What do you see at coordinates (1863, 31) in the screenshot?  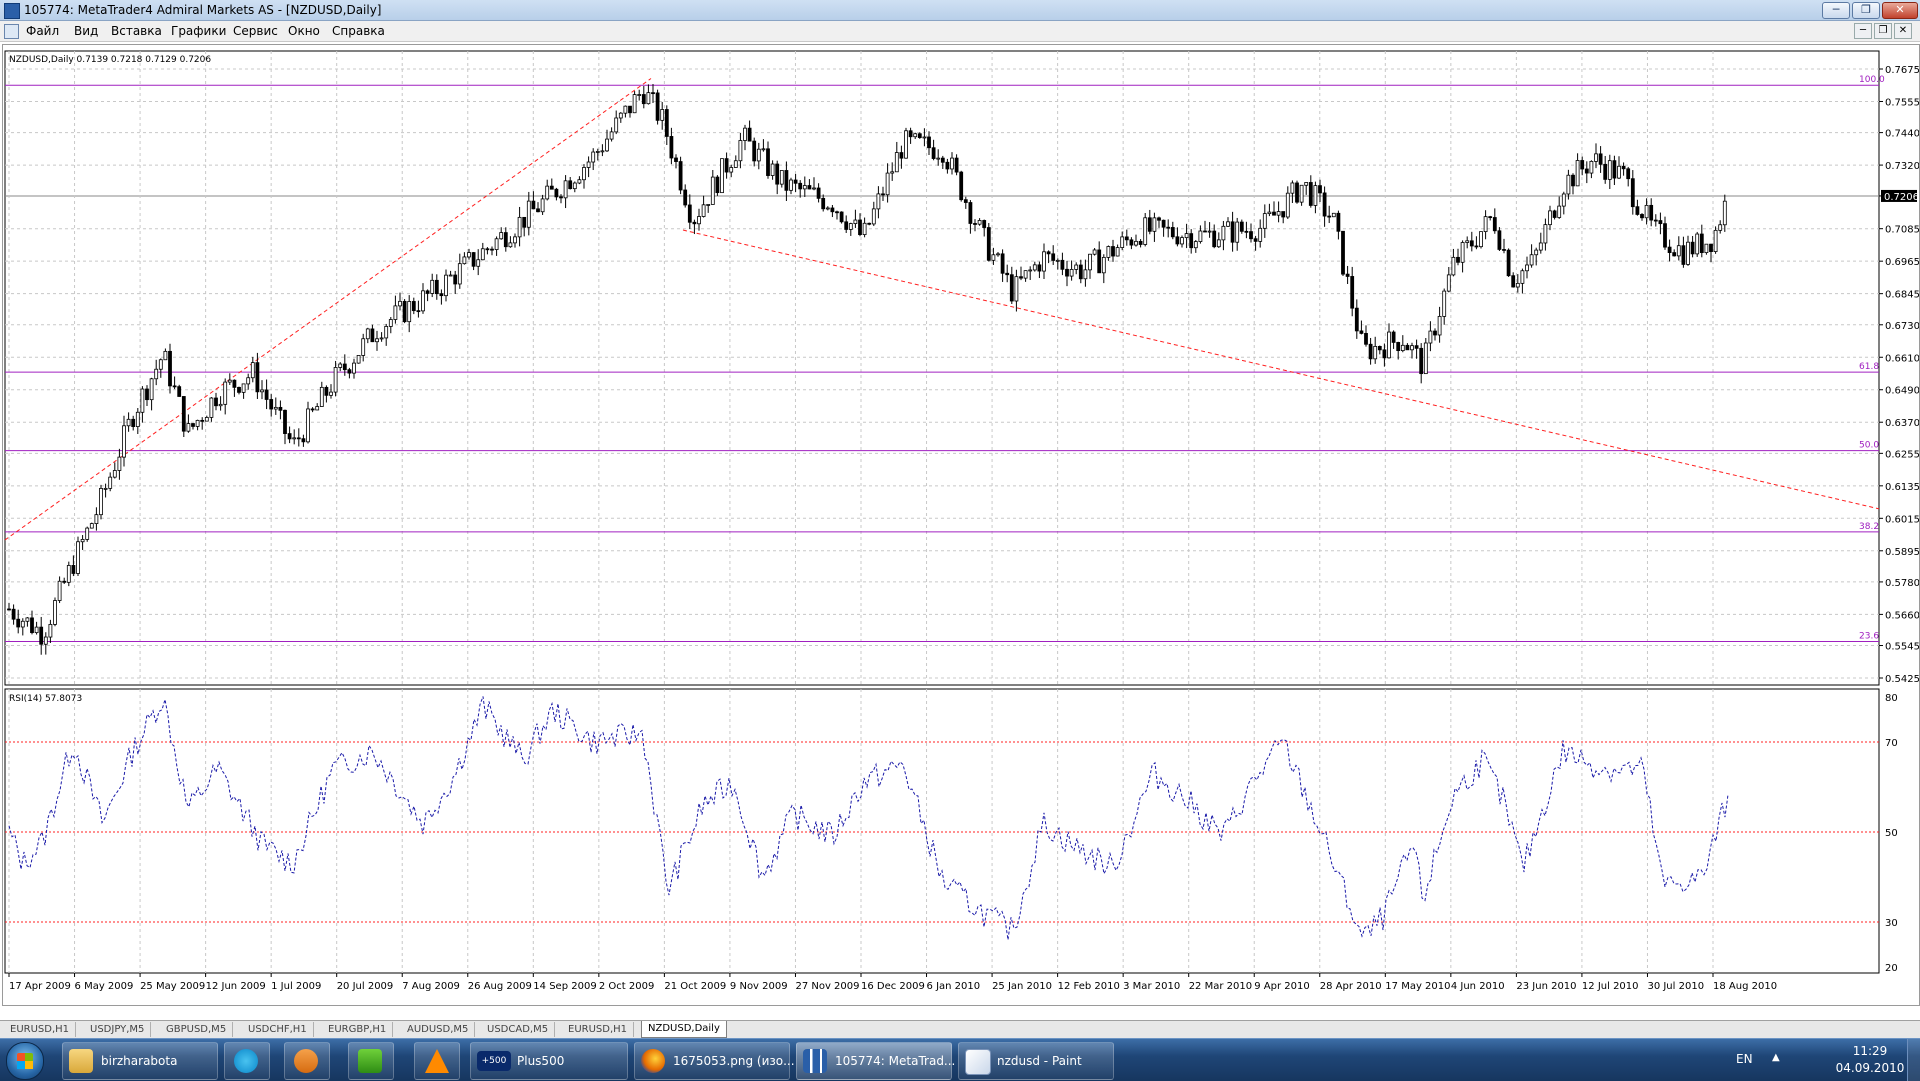 I see `chart-minimize-button: ─` at bounding box center [1863, 31].